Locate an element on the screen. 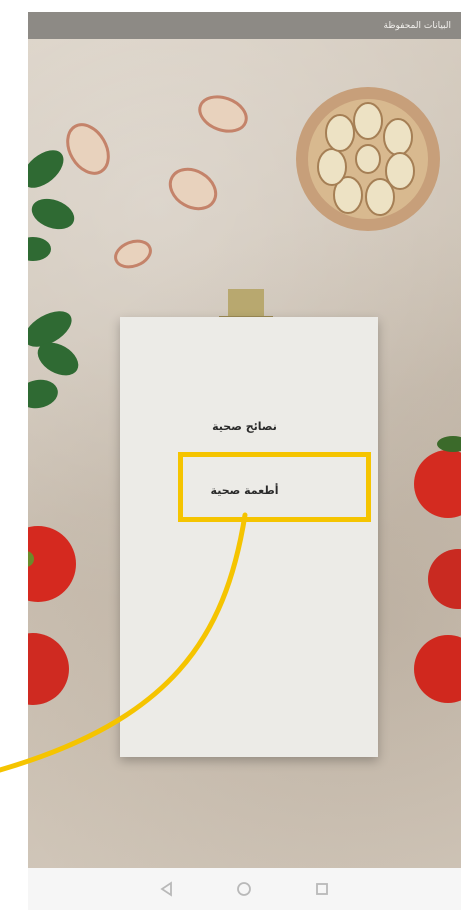 The height and width of the screenshot is (910, 461). triangle-back-icon is located at coordinates (166, 889).